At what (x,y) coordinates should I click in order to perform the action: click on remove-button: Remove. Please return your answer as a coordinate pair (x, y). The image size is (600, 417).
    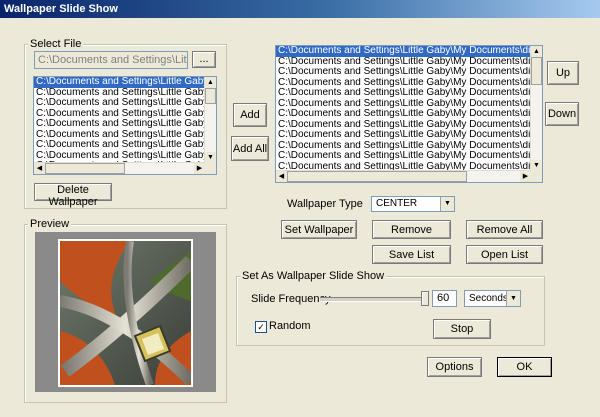
    Looking at the image, I should click on (411, 229).